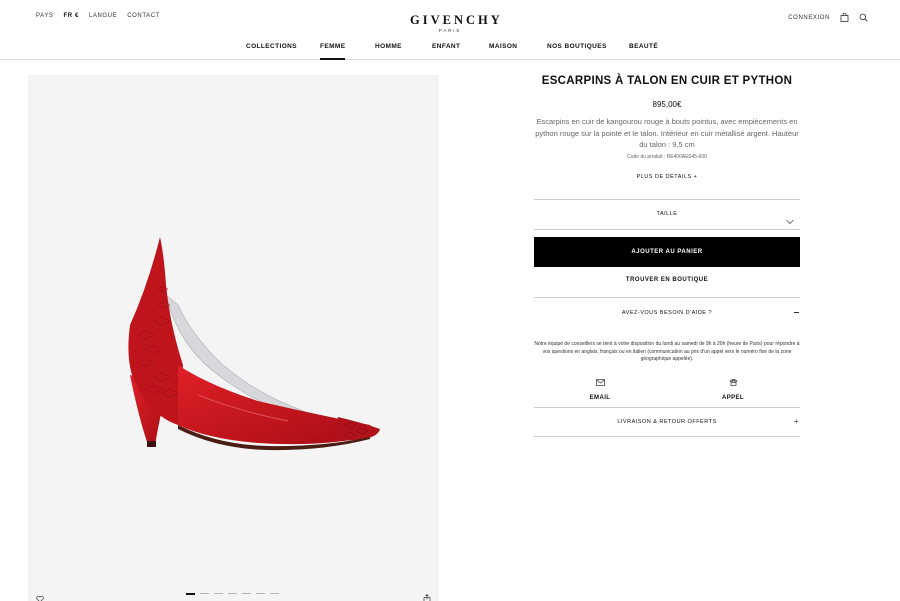 The image size is (900, 601). I want to click on brand-city: PARIS, so click(450, 30).